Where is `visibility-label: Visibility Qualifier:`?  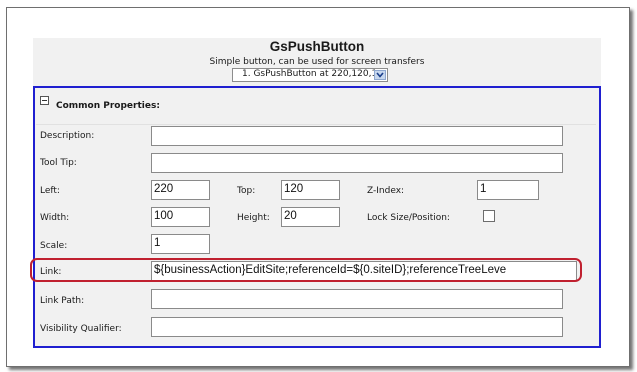
visibility-label: Visibility Qualifier: is located at coordinates (81, 329).